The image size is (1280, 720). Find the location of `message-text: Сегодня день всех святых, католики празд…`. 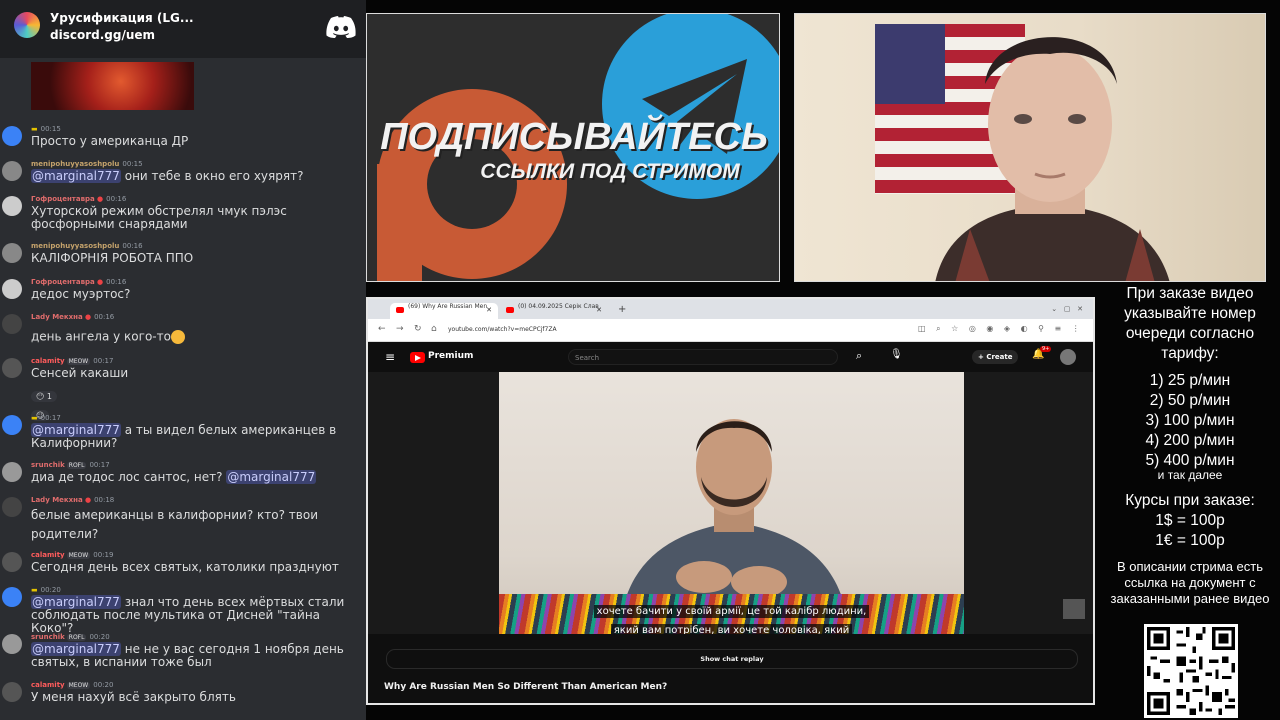

message-text: Сегодня день всех святых, католики празд… is located at coordinates (185, 567).